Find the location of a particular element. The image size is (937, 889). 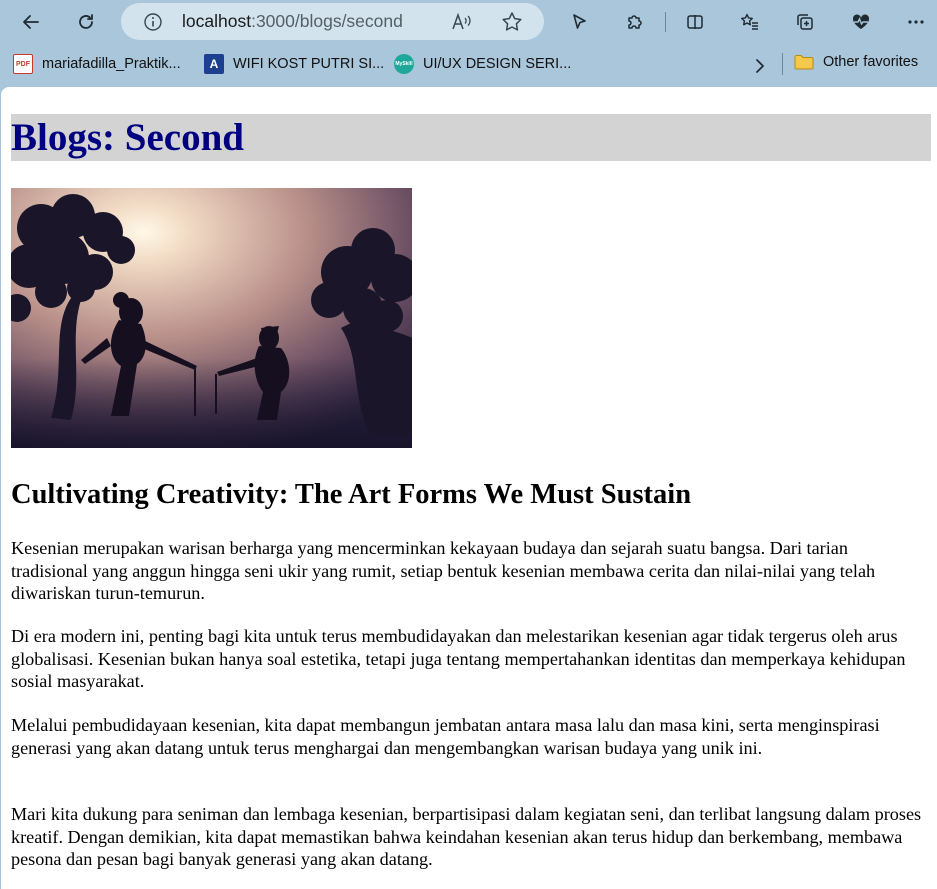

a-logo-icon: A is located at coordinates (214, 64).